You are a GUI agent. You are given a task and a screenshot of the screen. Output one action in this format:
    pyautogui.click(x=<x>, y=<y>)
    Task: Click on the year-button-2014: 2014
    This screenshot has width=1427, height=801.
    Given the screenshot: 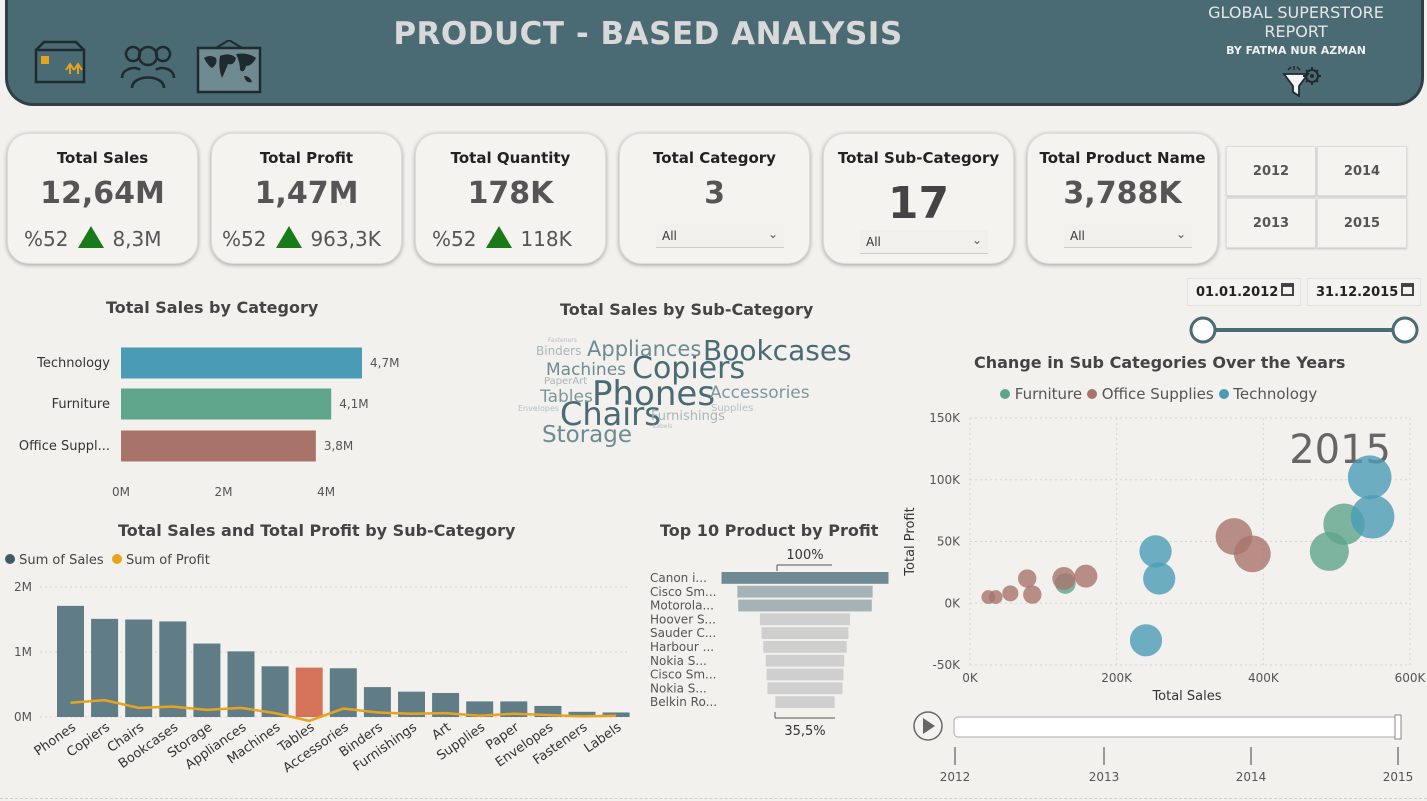 What is the action you would take?
    pyautogui.click(x=1362, y=171)
    